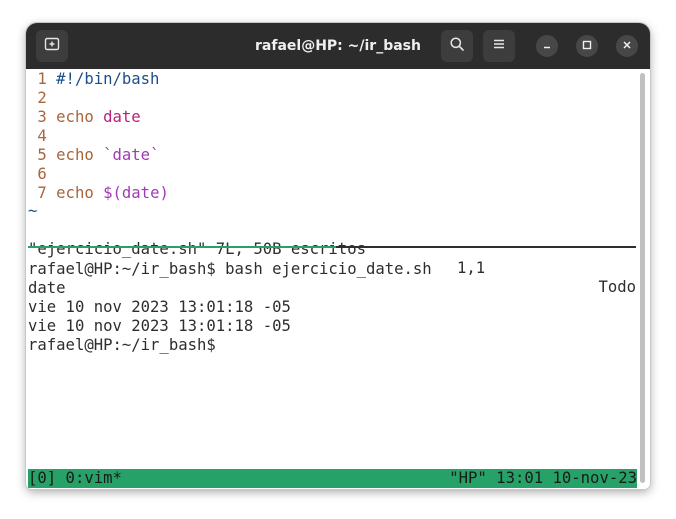 This screenshot has width=676, height=519. Describe the element at coordinates (642, 278) in the screenshot. I see `scrollbar` at that location.